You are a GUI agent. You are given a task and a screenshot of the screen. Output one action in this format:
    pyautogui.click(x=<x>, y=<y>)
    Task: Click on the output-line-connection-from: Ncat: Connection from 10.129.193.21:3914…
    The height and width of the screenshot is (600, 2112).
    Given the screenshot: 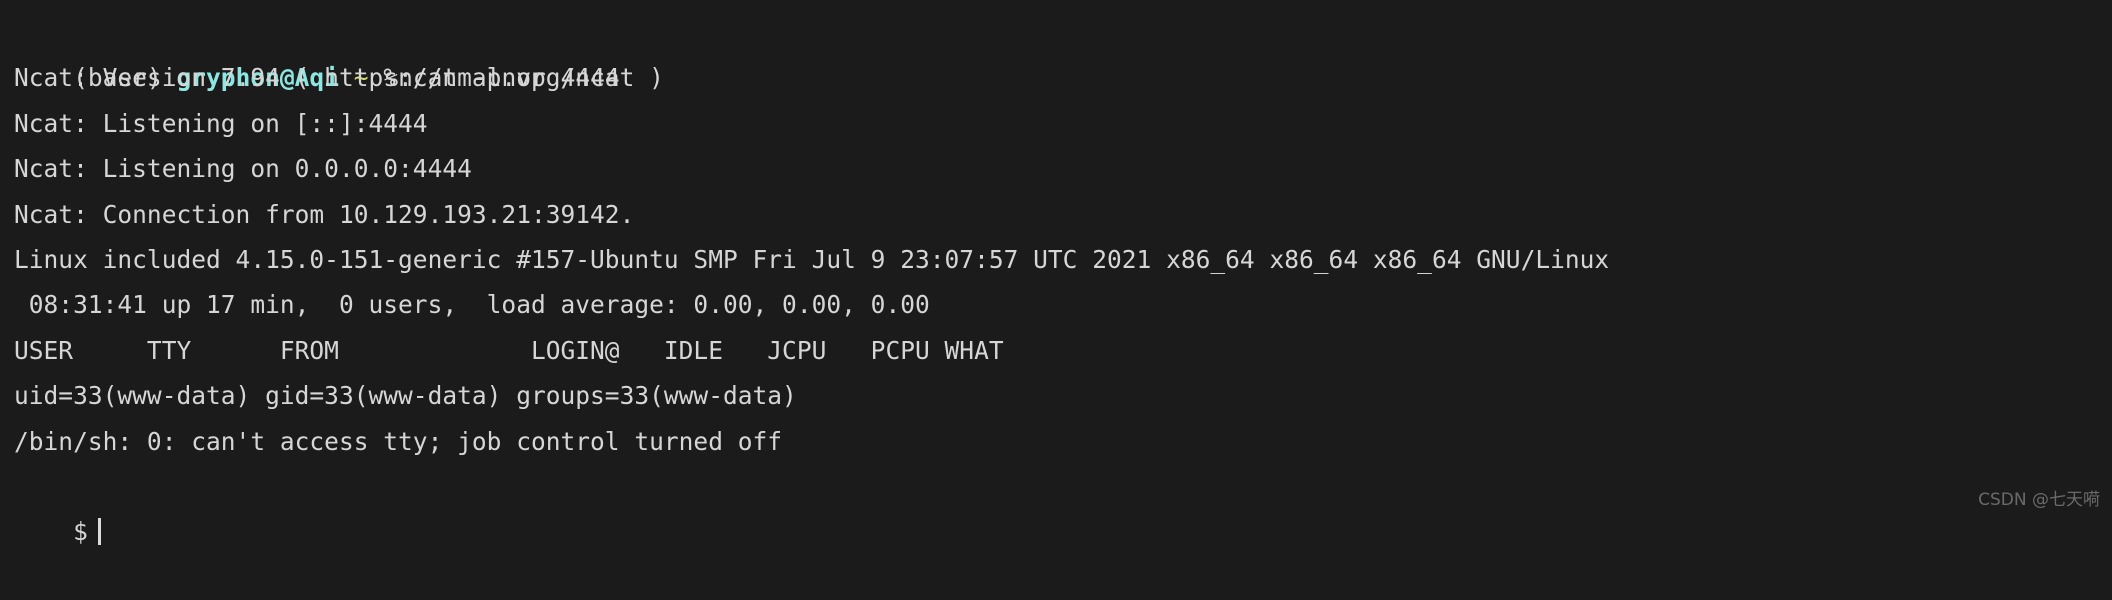 What is the action you would take?
    pyautogui.click(x=324, y=214)
    